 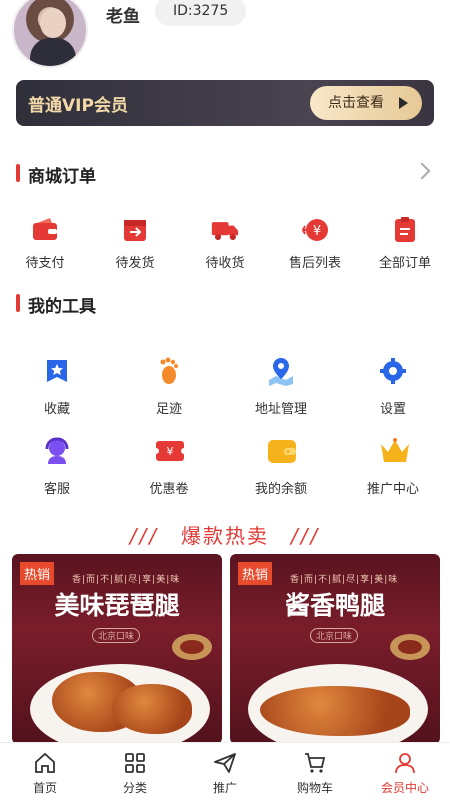 I want to click on tool-label: 足迹, so click(x=168, y=409).